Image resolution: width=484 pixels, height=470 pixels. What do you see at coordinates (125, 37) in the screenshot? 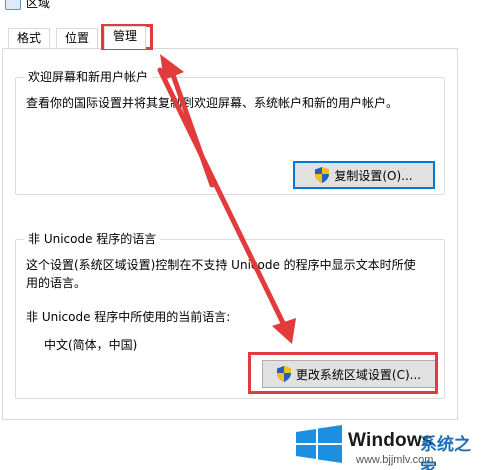
I see `tab-administrative: 管理` at bounding box center [125, 37].